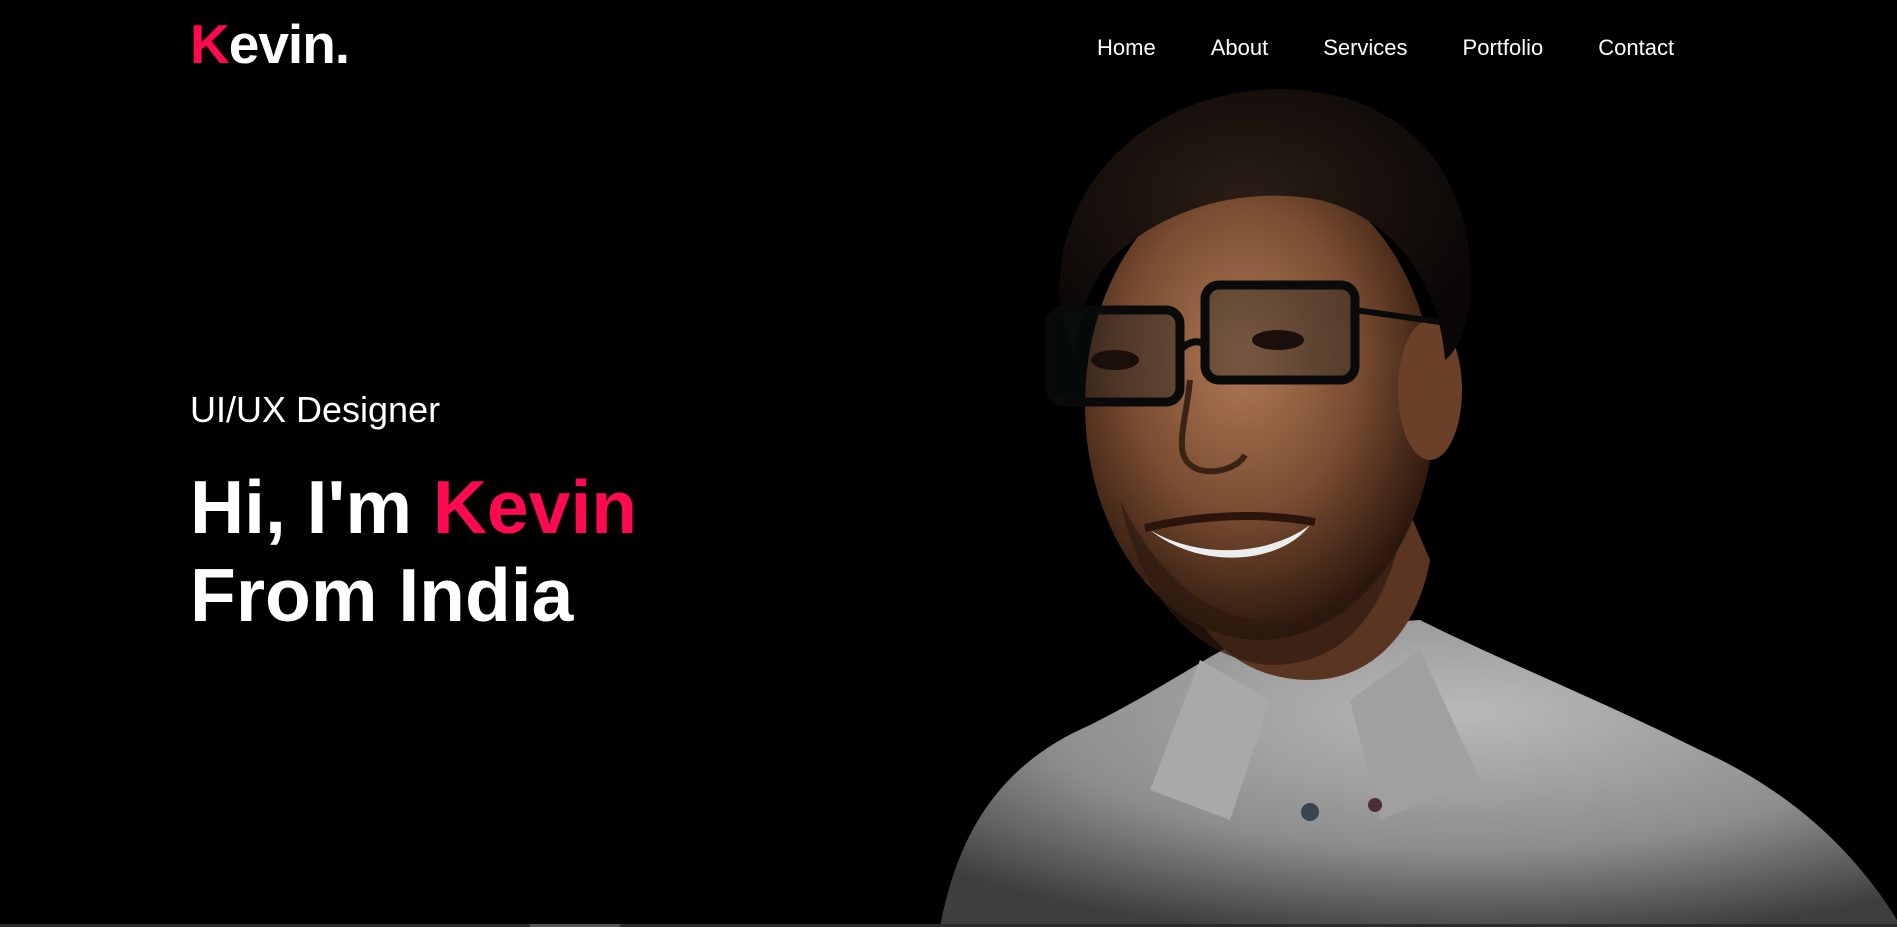 The image size is (1897, 927). I want to click on nav-home-link: Home, so click(1126, 48).